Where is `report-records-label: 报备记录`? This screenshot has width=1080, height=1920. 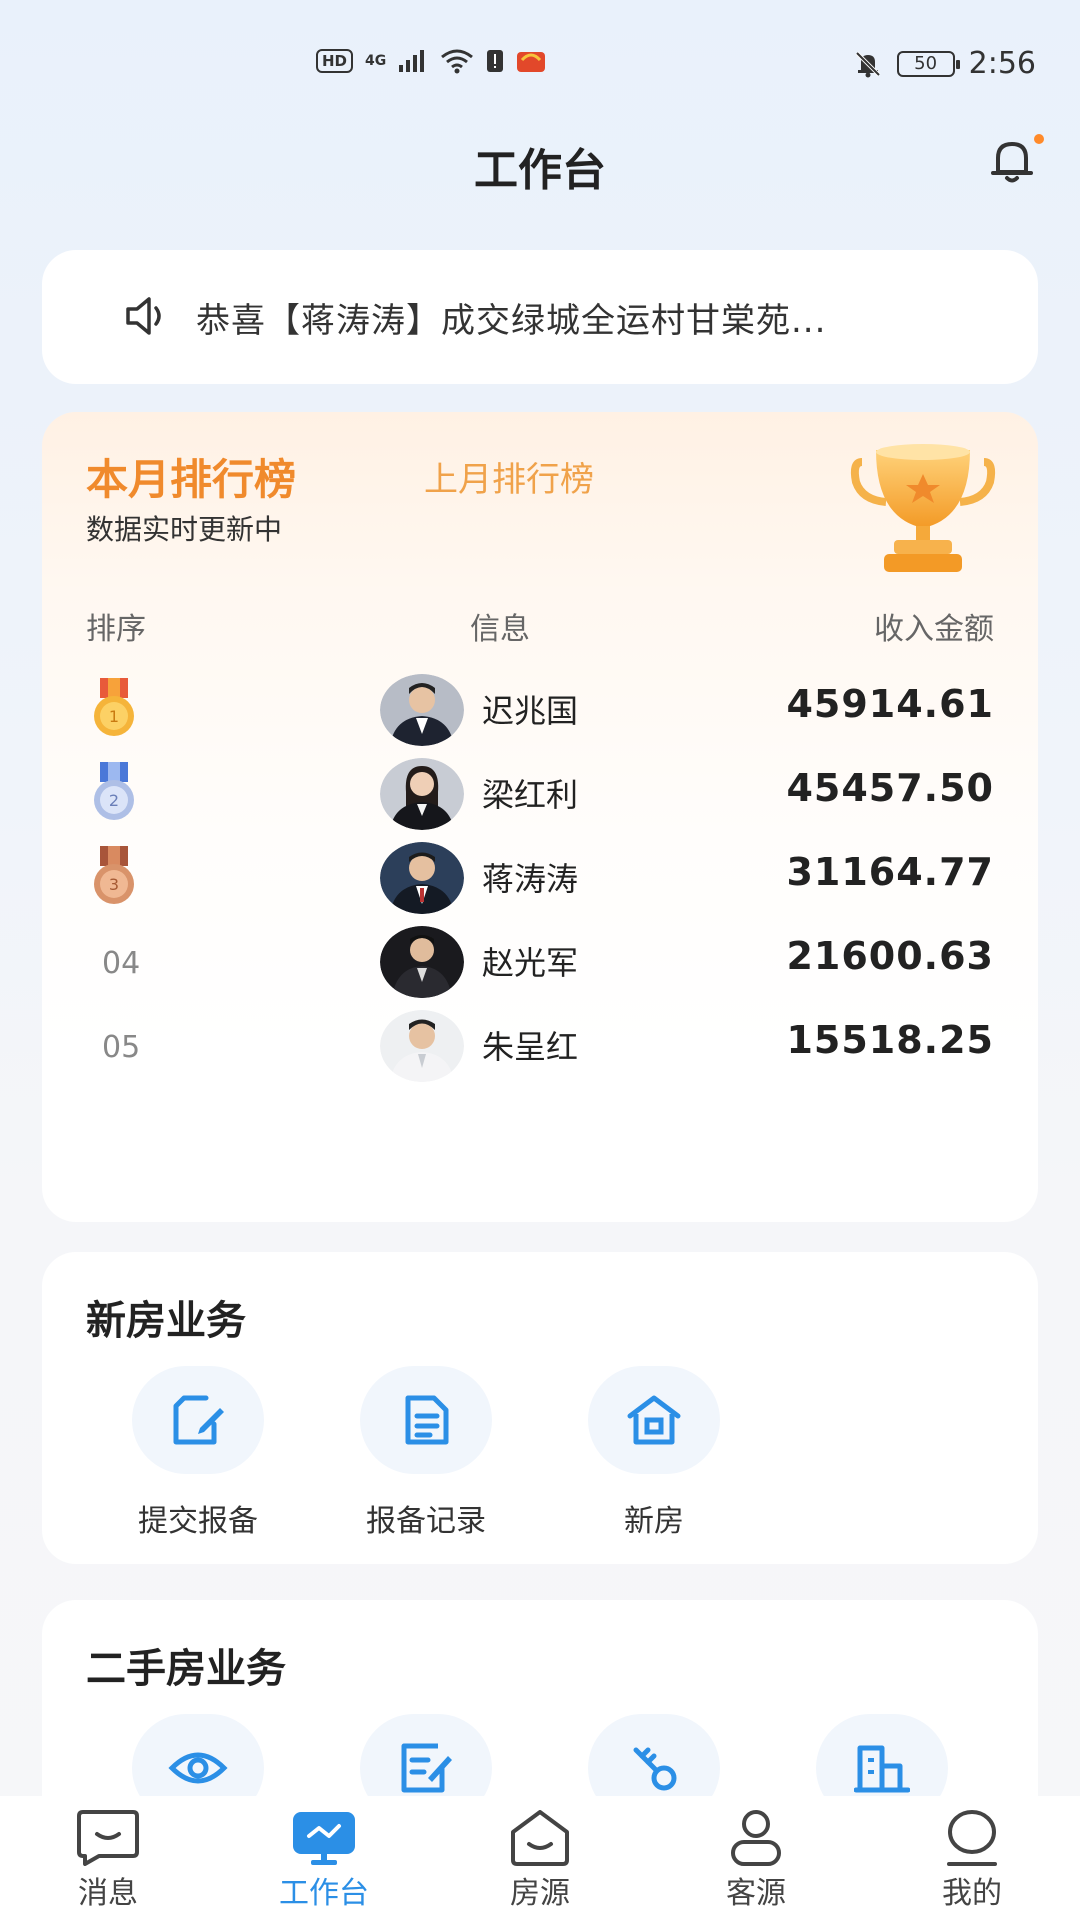 report-records-label: 报备记录 is located at coordinates (426, 1521).